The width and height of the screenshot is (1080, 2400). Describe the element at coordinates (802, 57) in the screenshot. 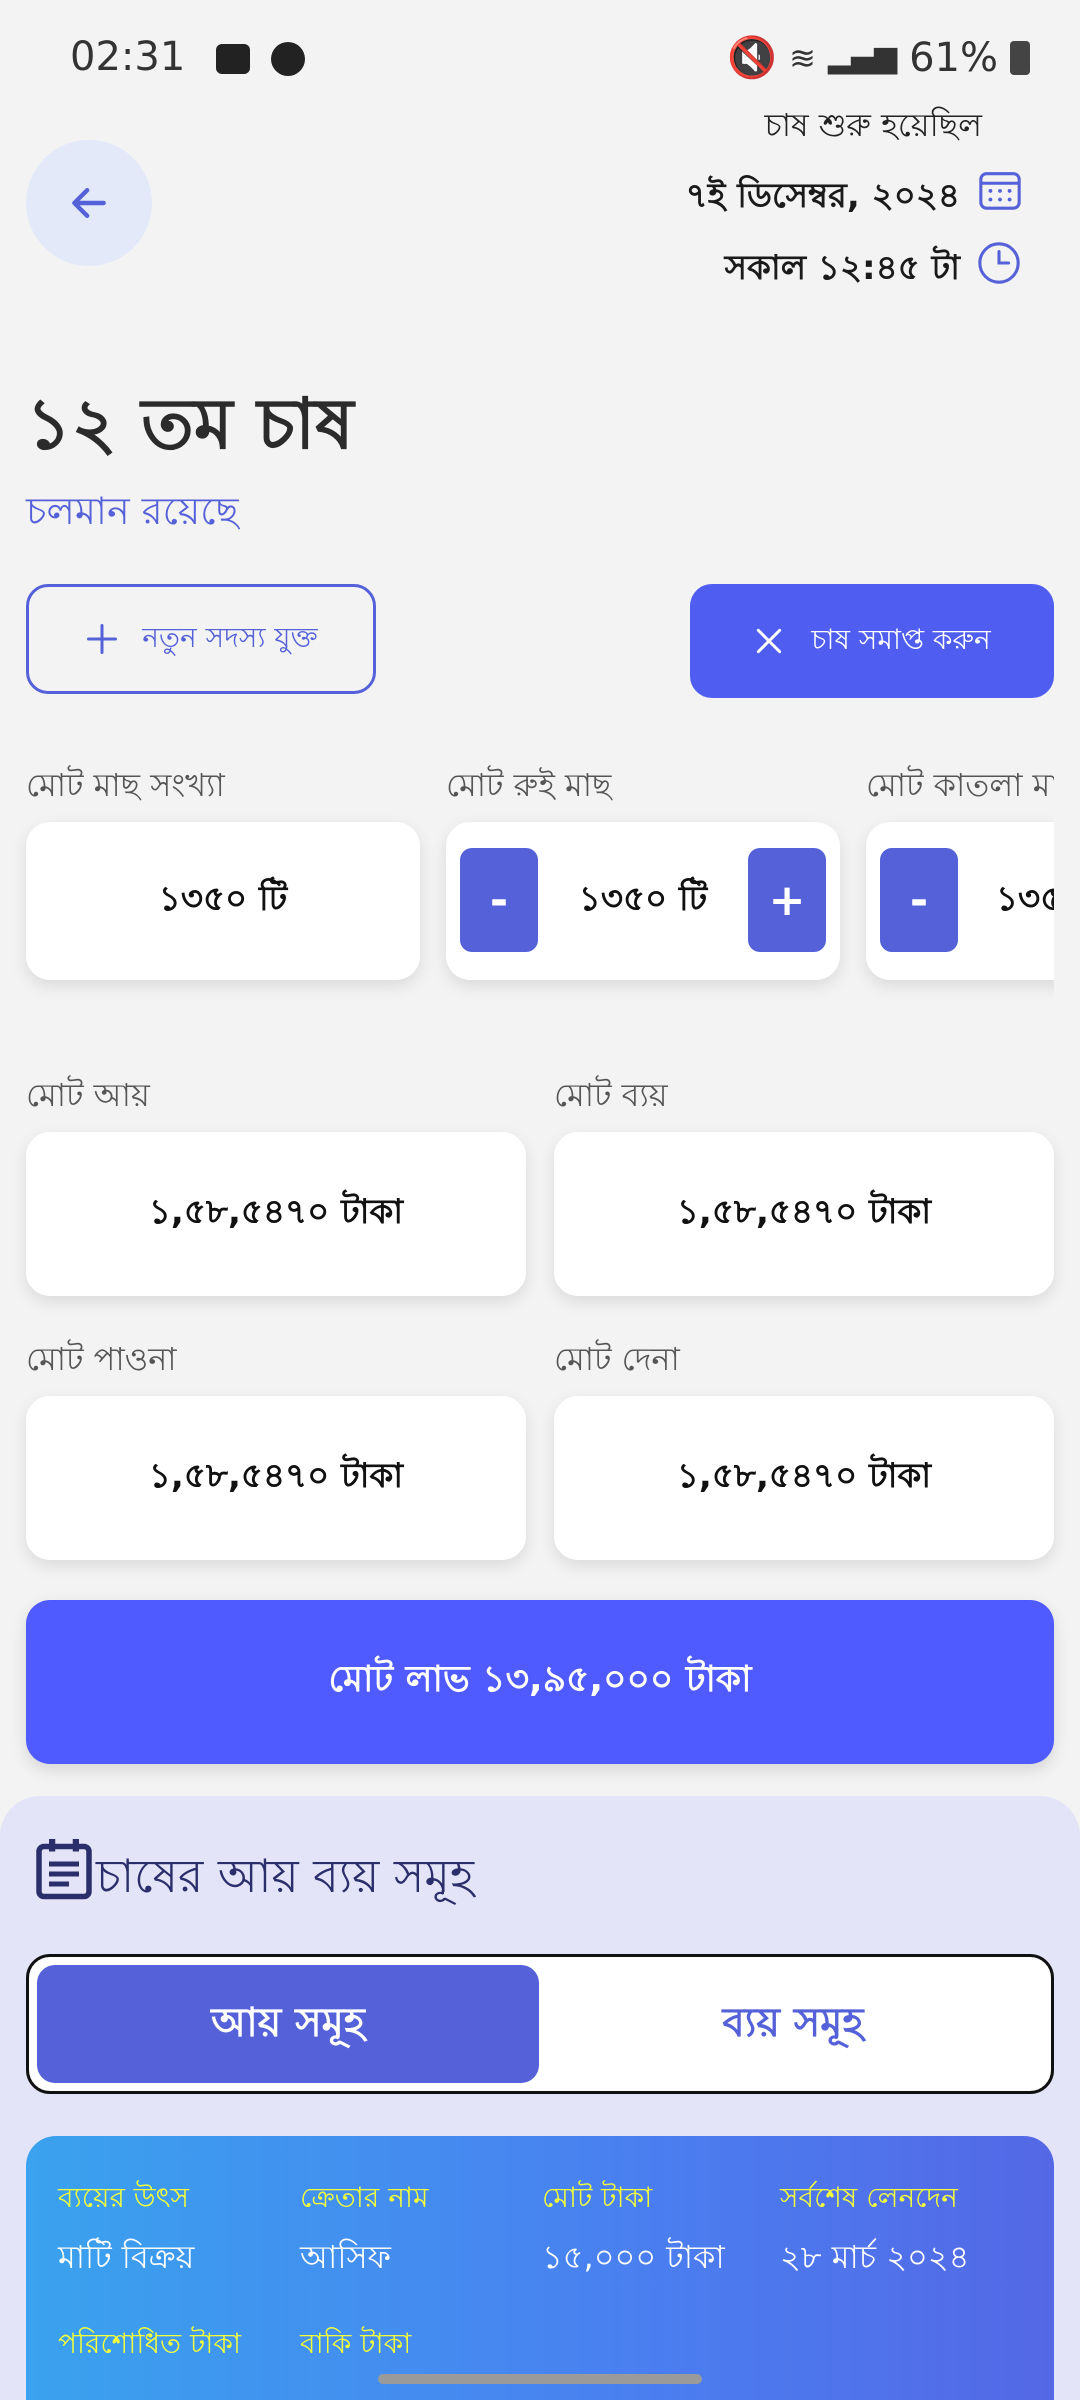

I see `wifi-icon: ≋` at that location.